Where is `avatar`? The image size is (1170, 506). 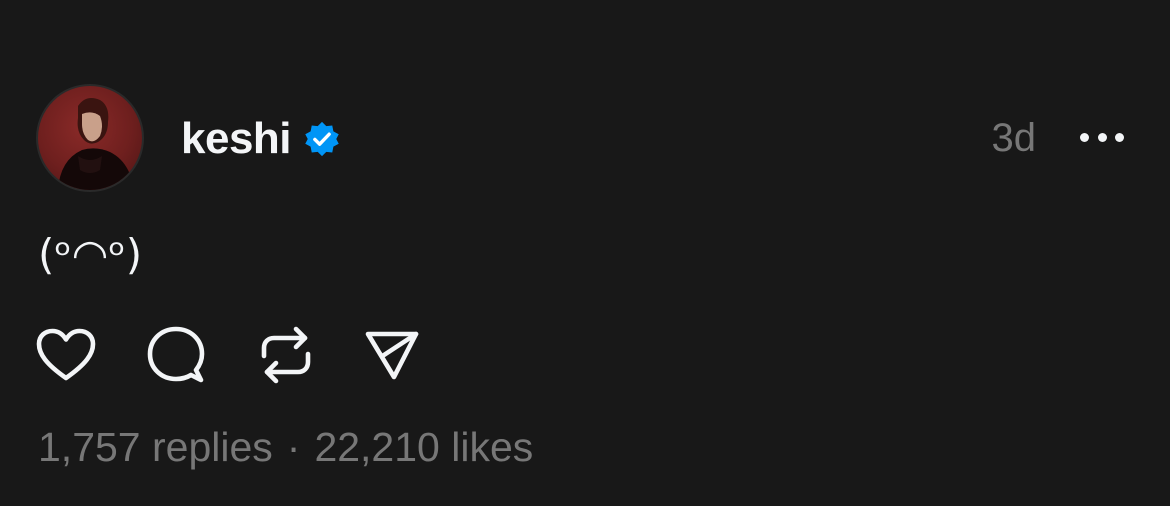
avatar is located at coordinates (90, 138).